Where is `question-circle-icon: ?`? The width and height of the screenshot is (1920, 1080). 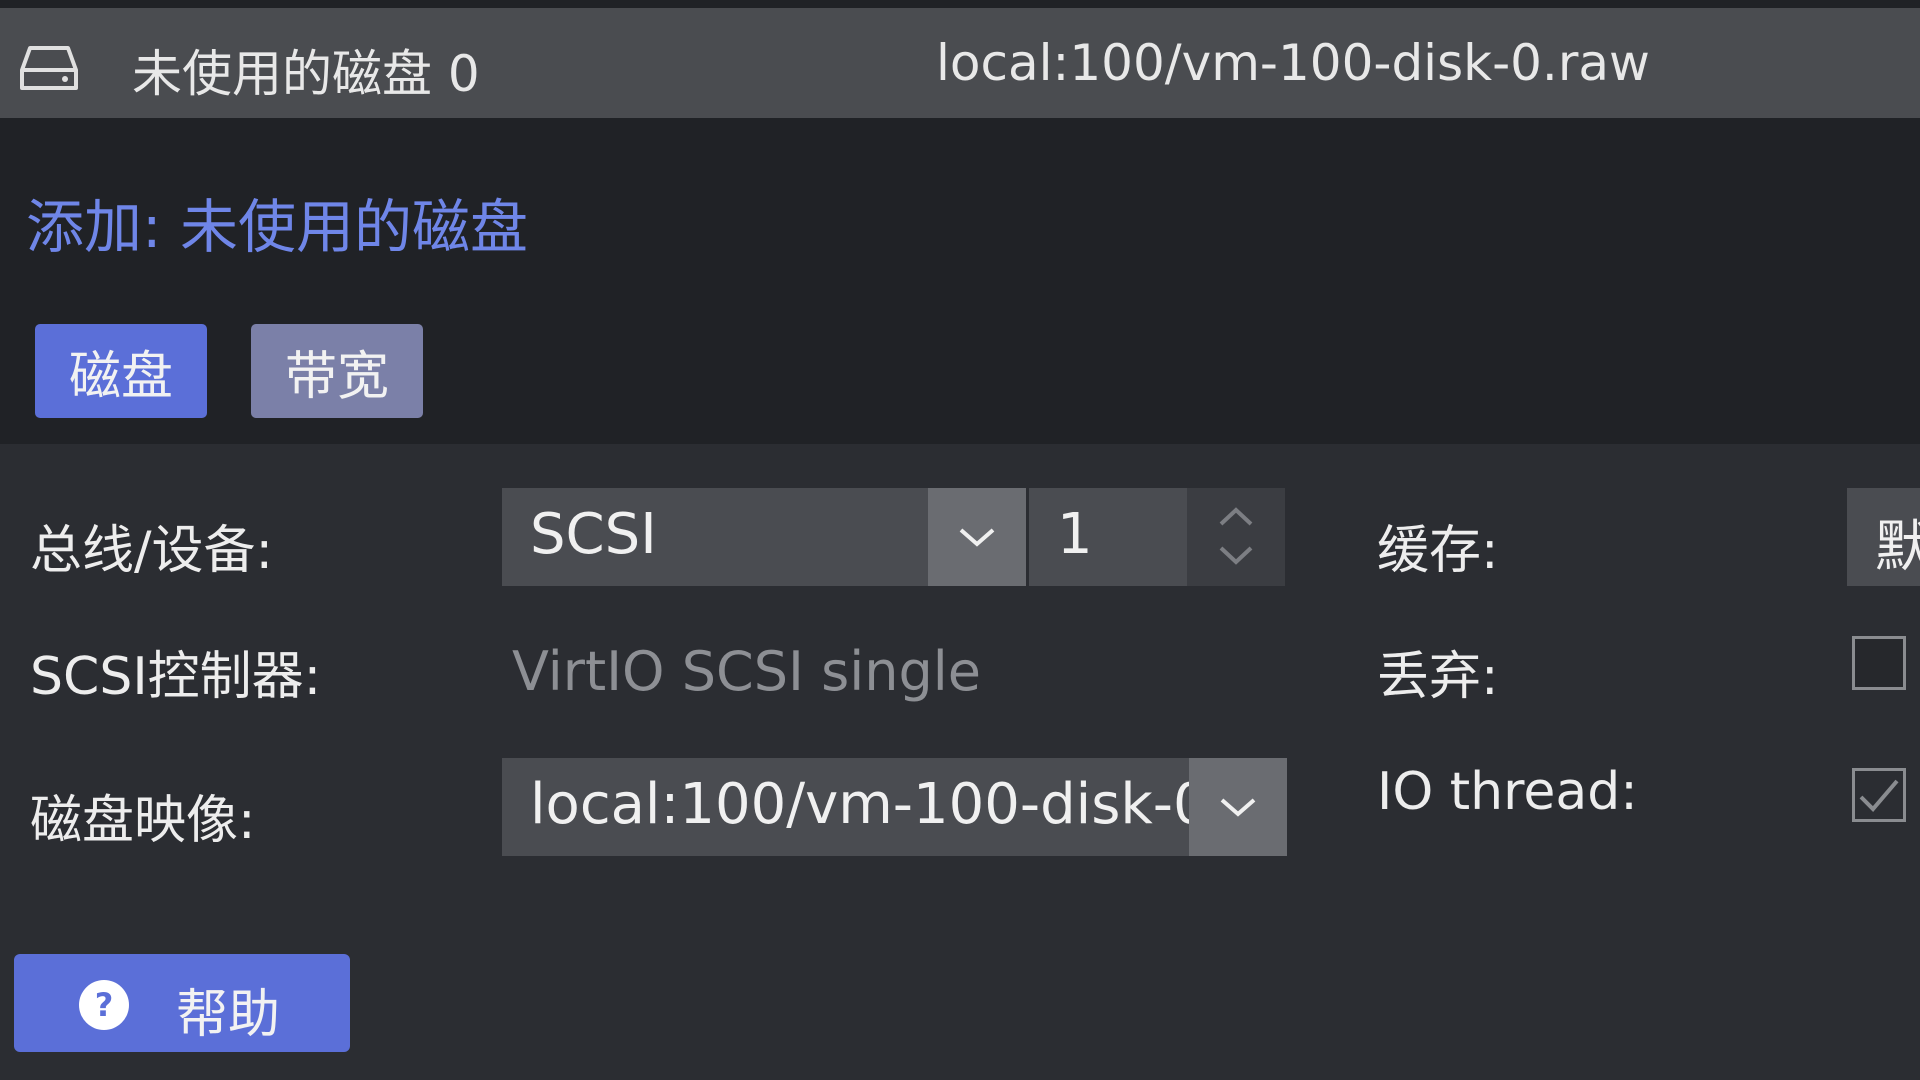 question-circle-icon: ? is located at coordinates (104, 1005).